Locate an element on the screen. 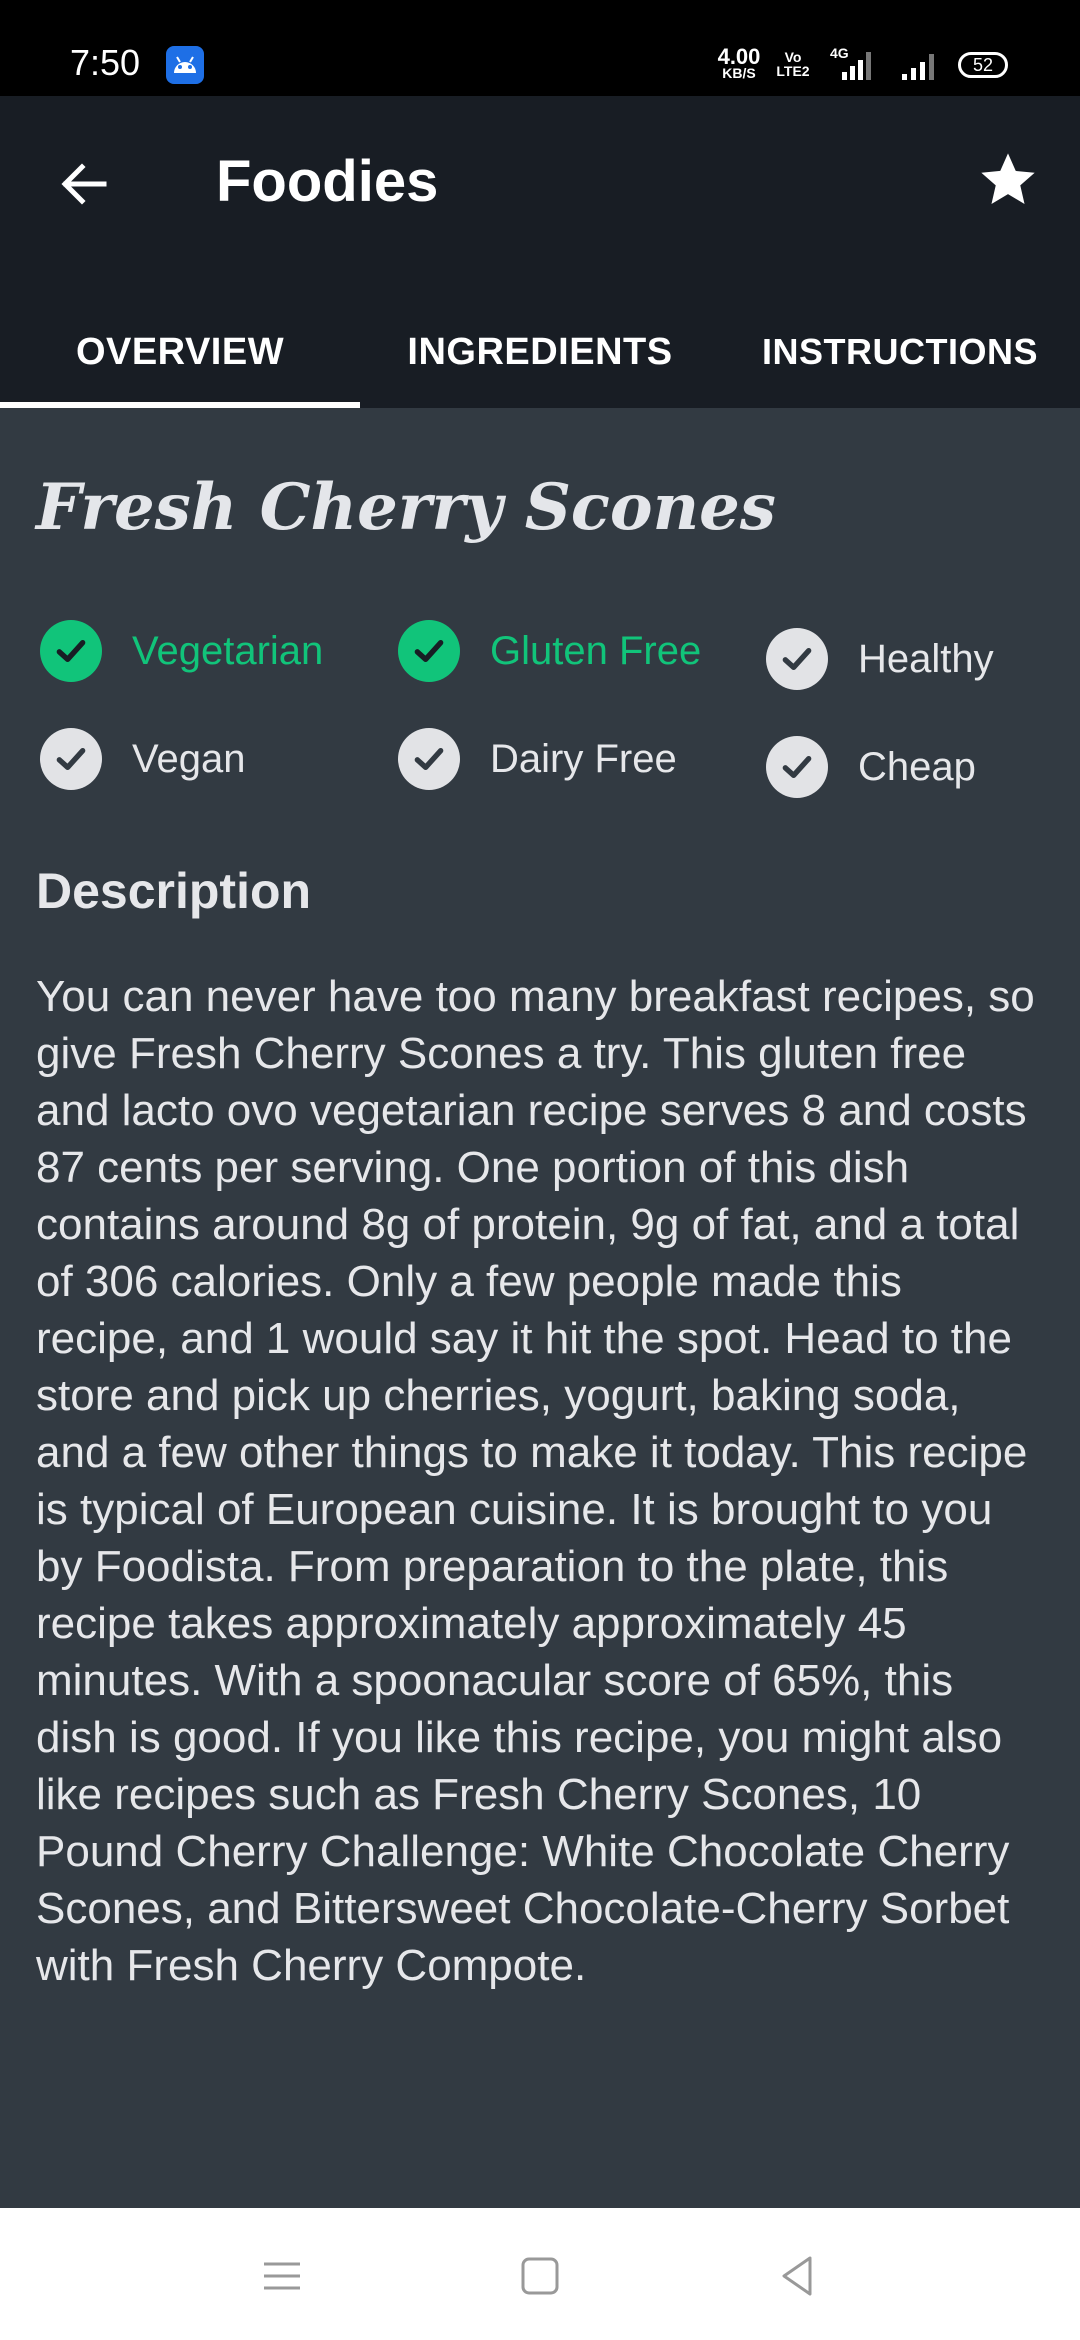 This screenshot has height=2340, width=1080. status-time: 7:50 is located at coordinates (105, 62).